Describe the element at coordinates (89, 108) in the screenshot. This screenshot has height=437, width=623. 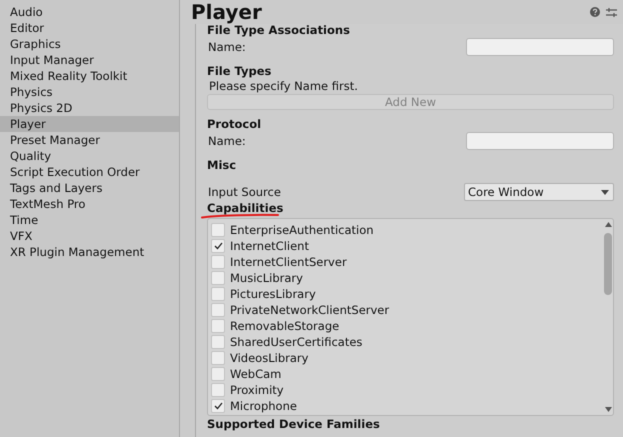
I see `sidebar-item: Physics 2D` at that location.